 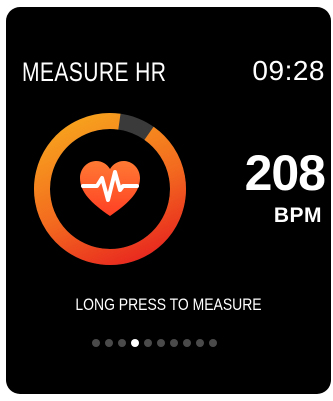 What do you see at coordinates (297, 215) in the screenshot?
I see `bpm-unit: BPM` at bounding box center [297, 215].